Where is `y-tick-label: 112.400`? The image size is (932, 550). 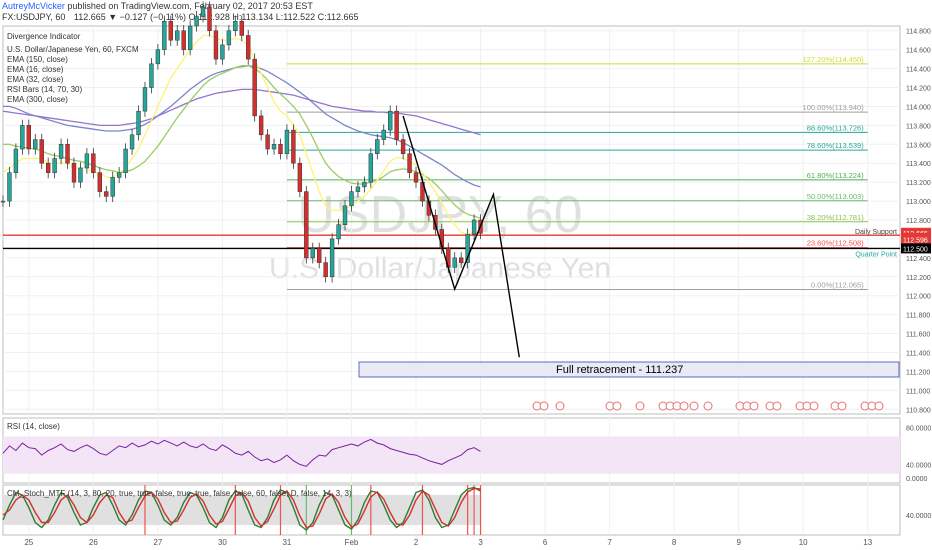 y-tick-label: 112.400 is located at coordinates (918, 259).